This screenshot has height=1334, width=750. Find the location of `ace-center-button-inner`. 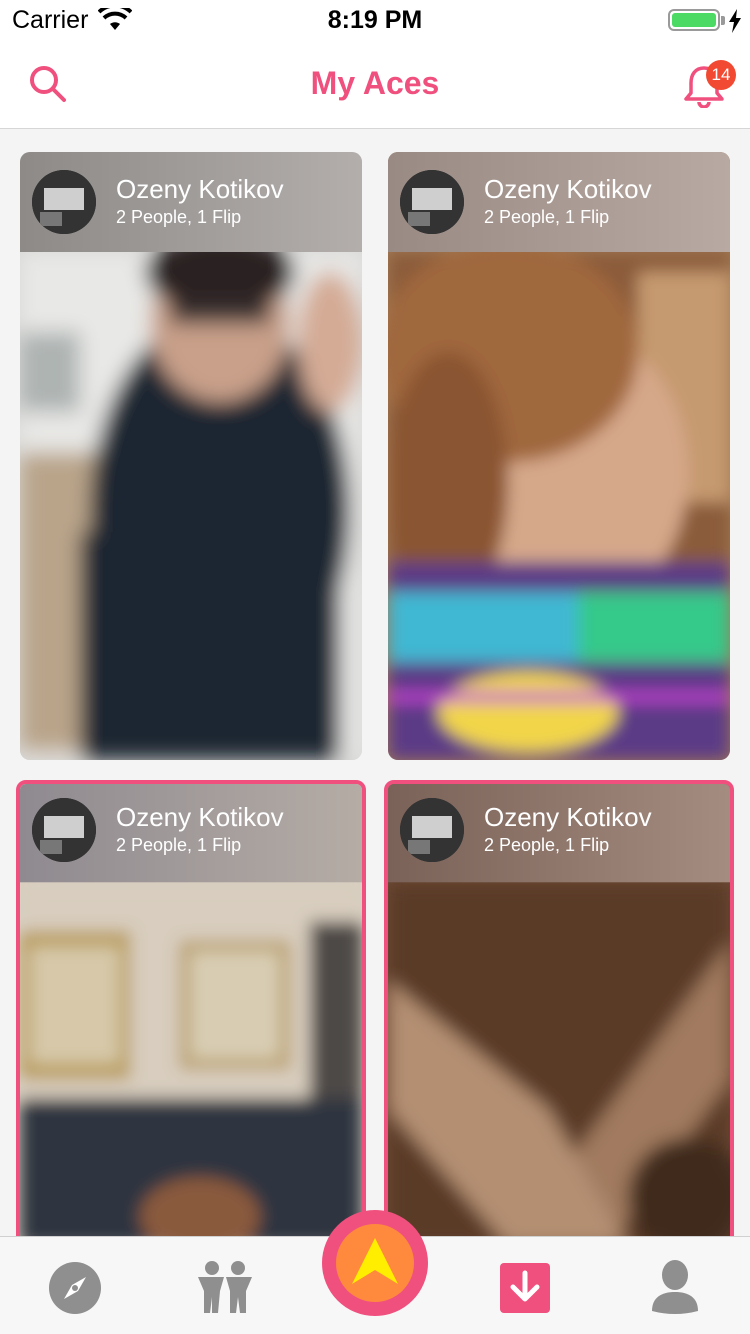

ace-center-button-inner is located at coordinates (375, 1263).